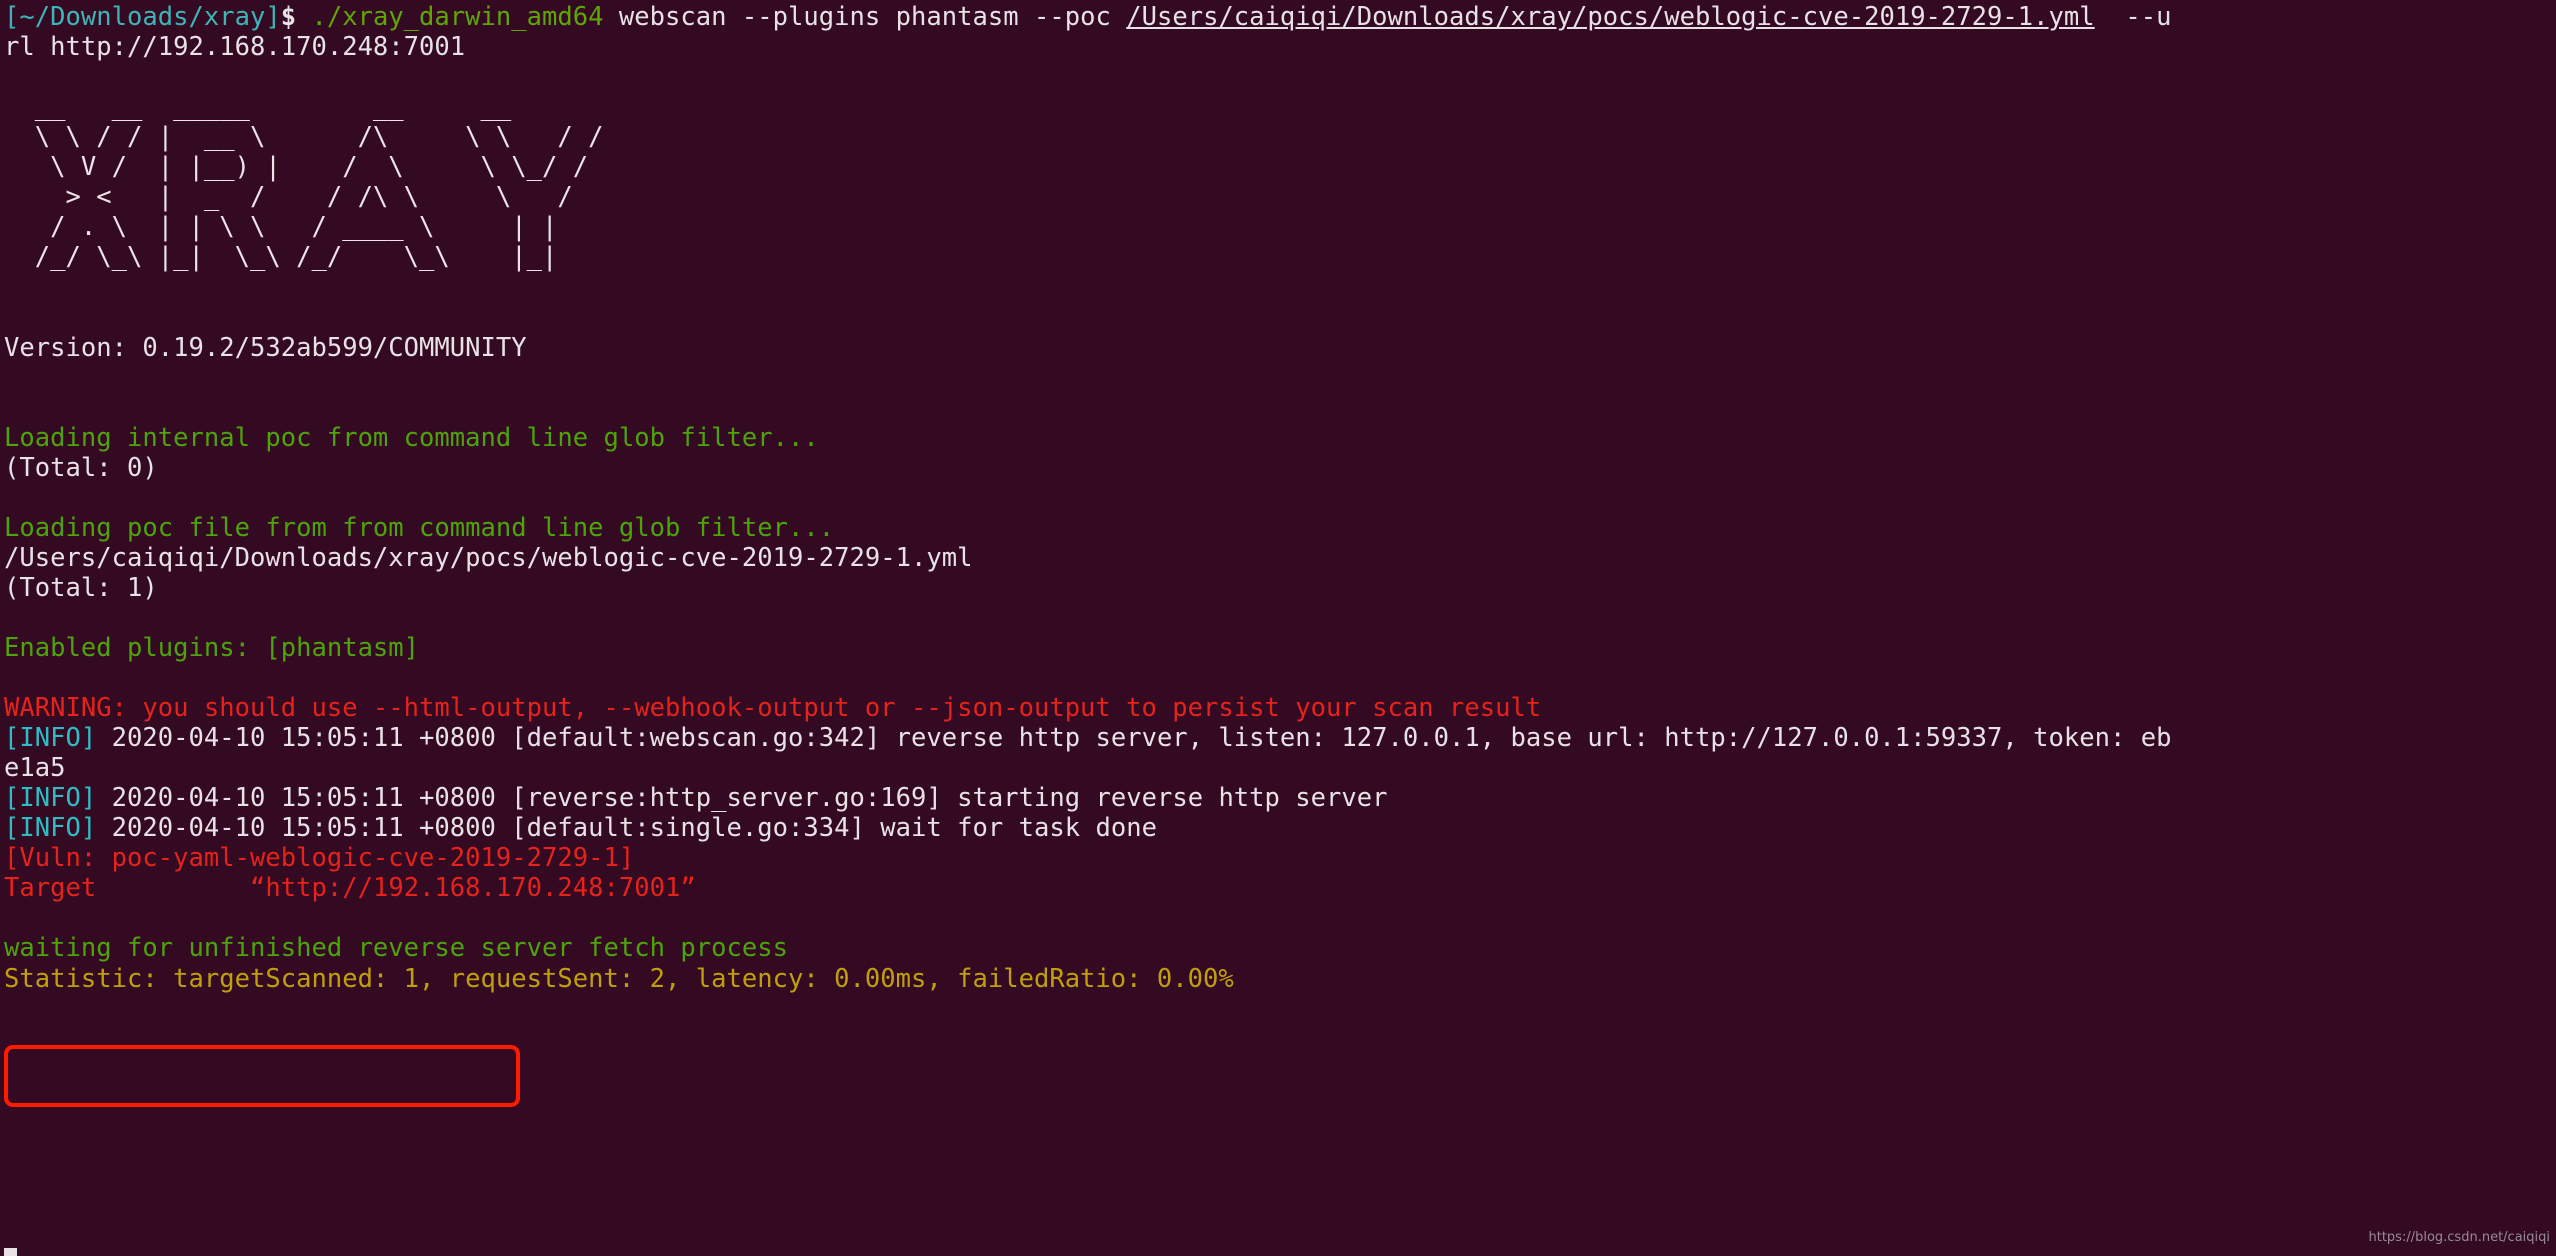 The height and width of the screenshot is (1256, 2556). Describe the element at coordinates (235, 47) in the screenshot. I see `command-url-argument: rl http://192.168.170.248:7001` at that location.